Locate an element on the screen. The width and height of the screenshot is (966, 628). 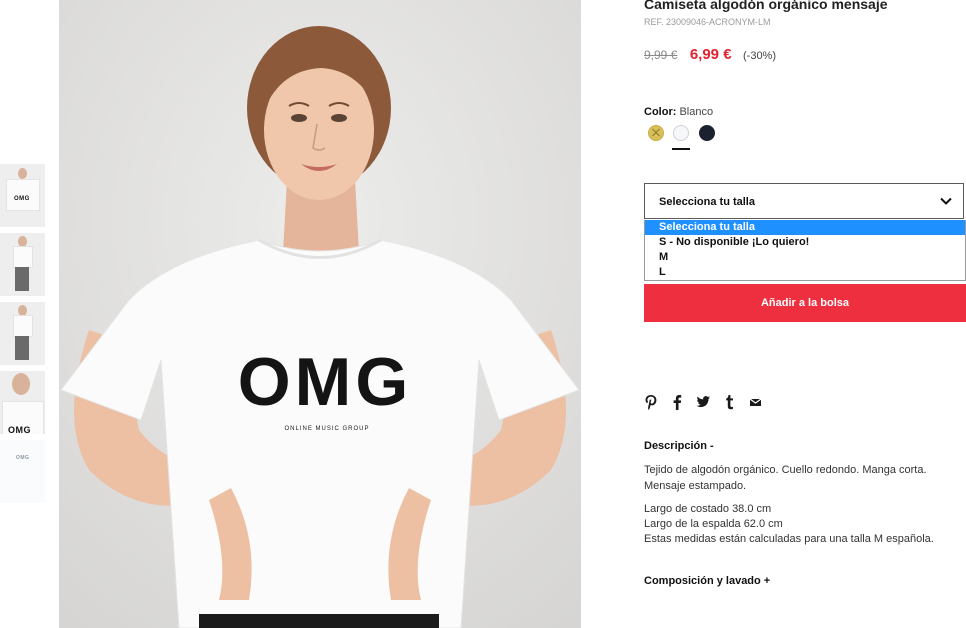
facebook-icon is located at coordinates (680, 402).